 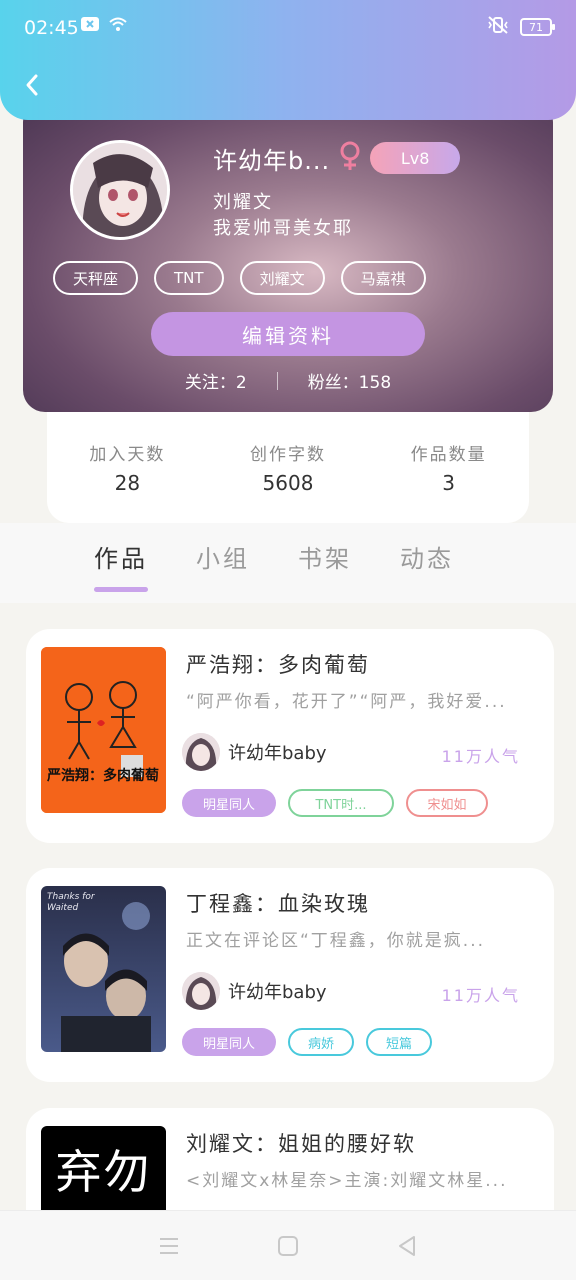 I want to click on menu-icon, so click(x=169, y=1245).